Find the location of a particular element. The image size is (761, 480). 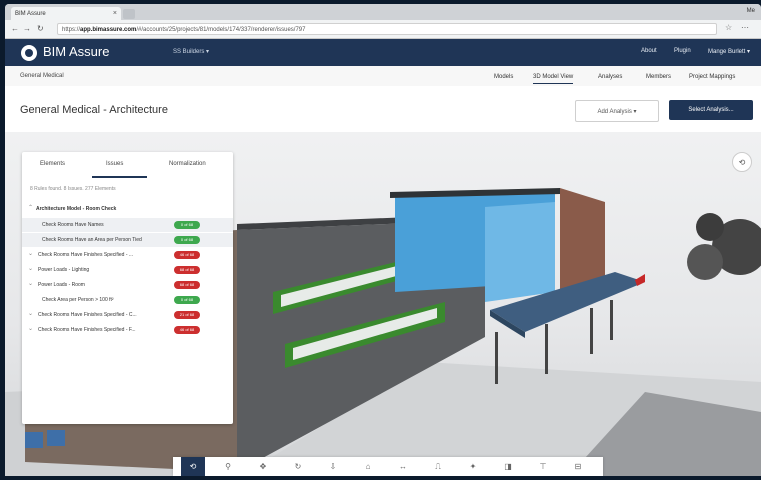

glass-tower-shape is located at coordinates (520, 252).